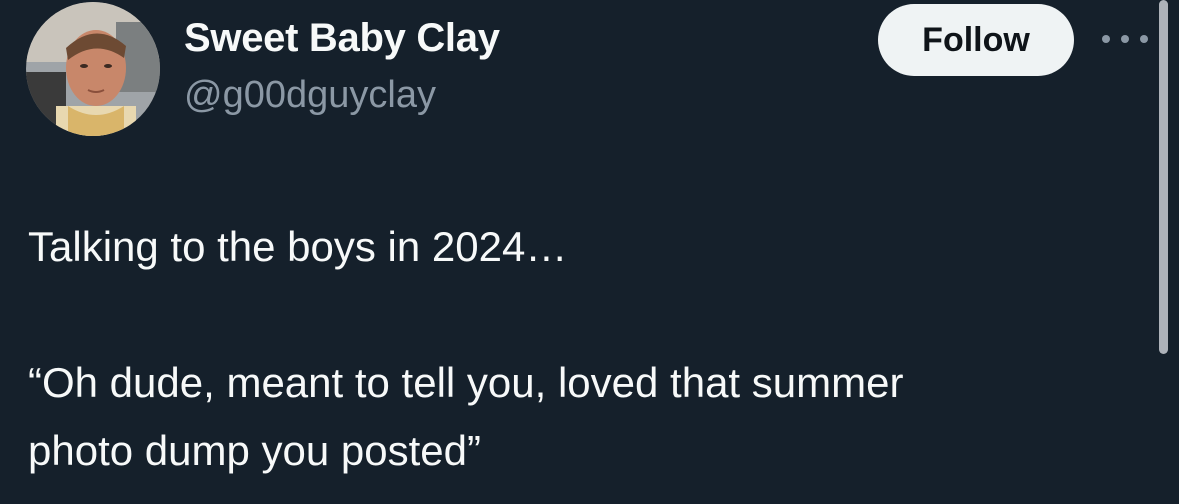  Describe the element at coordinates (342, 38) in the screenshot. I see `author-display-name: Sweet Baby Clay` at that location.